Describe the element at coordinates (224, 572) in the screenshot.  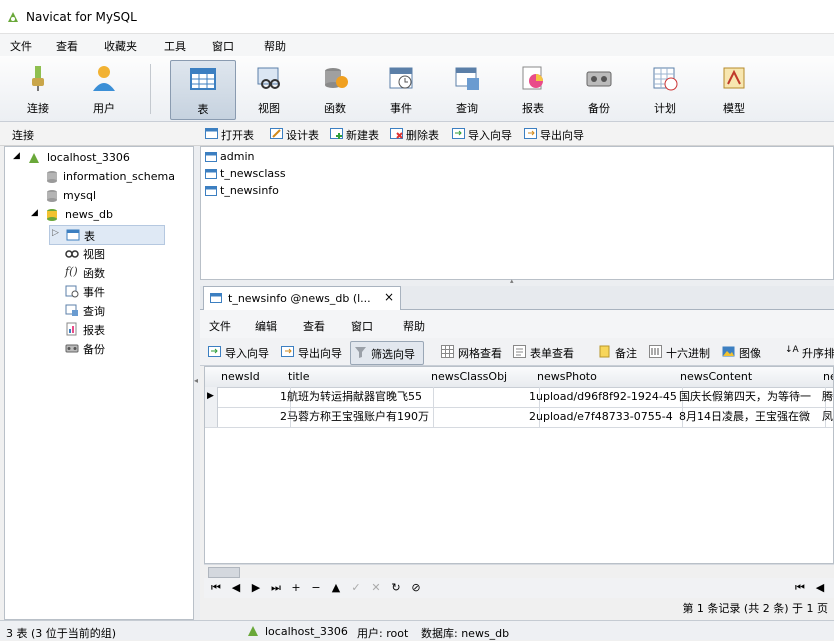
I see `scrollbar-thumb` at that location.